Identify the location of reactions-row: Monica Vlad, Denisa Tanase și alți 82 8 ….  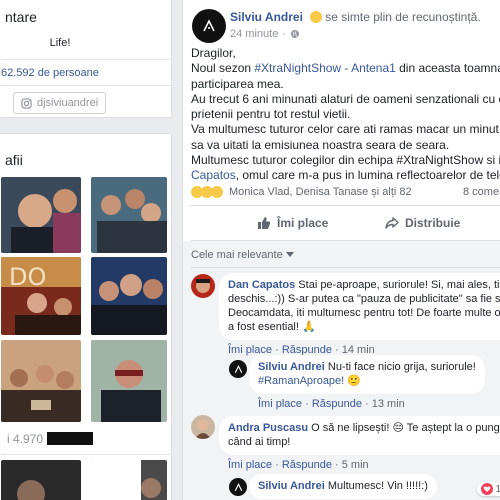
(345, 192).